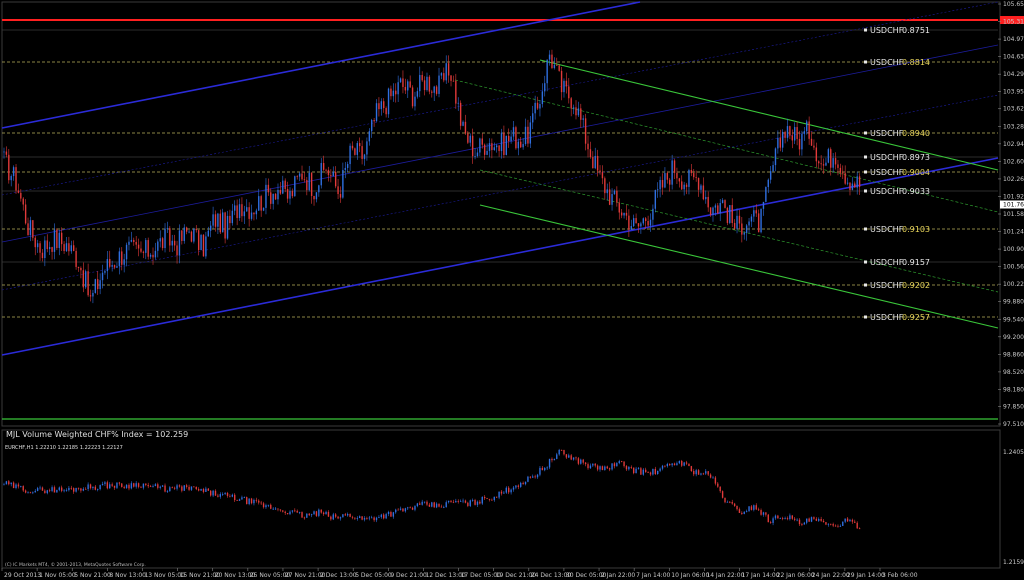 The image size is (1024, 580). What do you see at coordinates (127, 575) in the screenshot?
I see `time-label: 8 Nov 13:00` at bounding box center [127, 575].